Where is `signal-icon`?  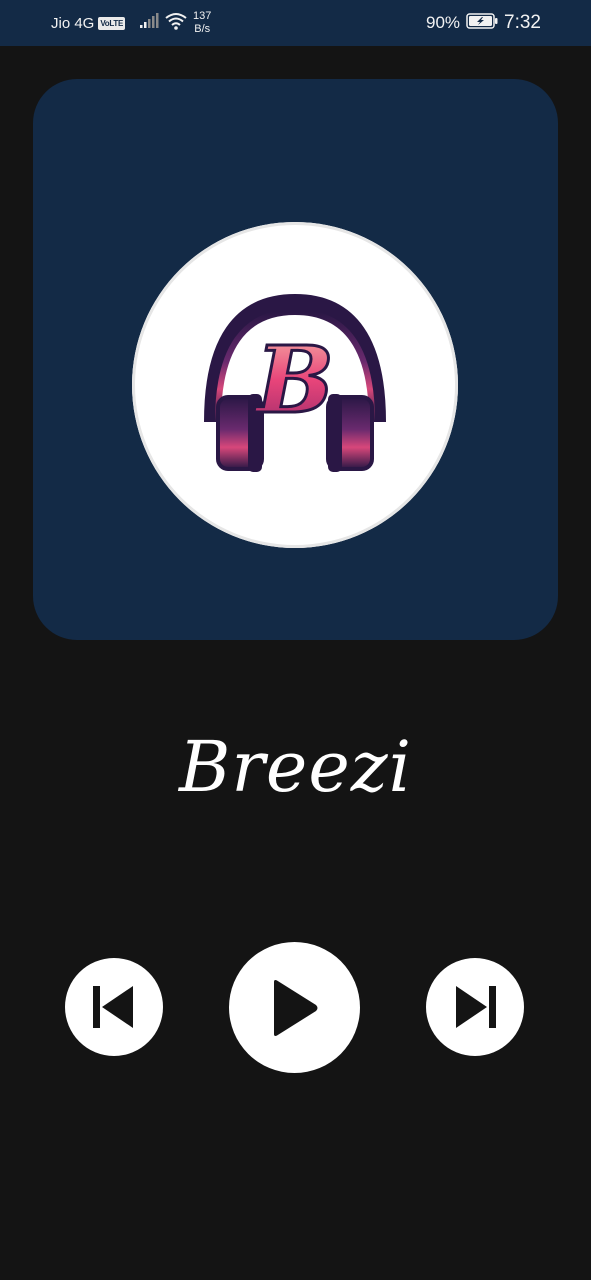
signal-icon is located at coordinates (149, 23).